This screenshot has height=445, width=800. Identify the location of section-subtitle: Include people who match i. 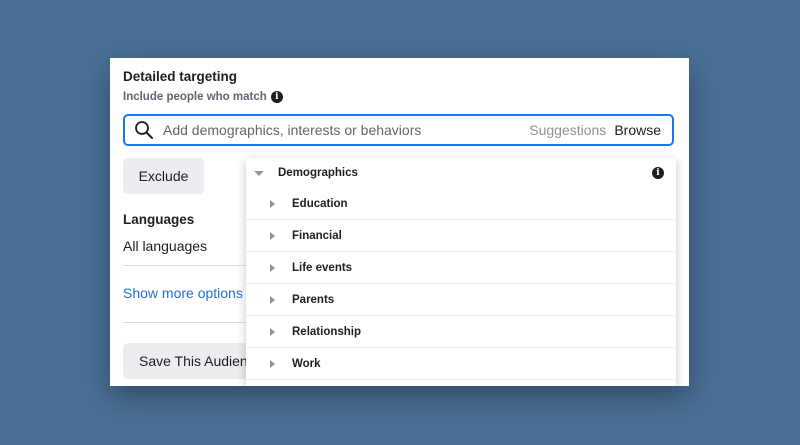
(203, 97).